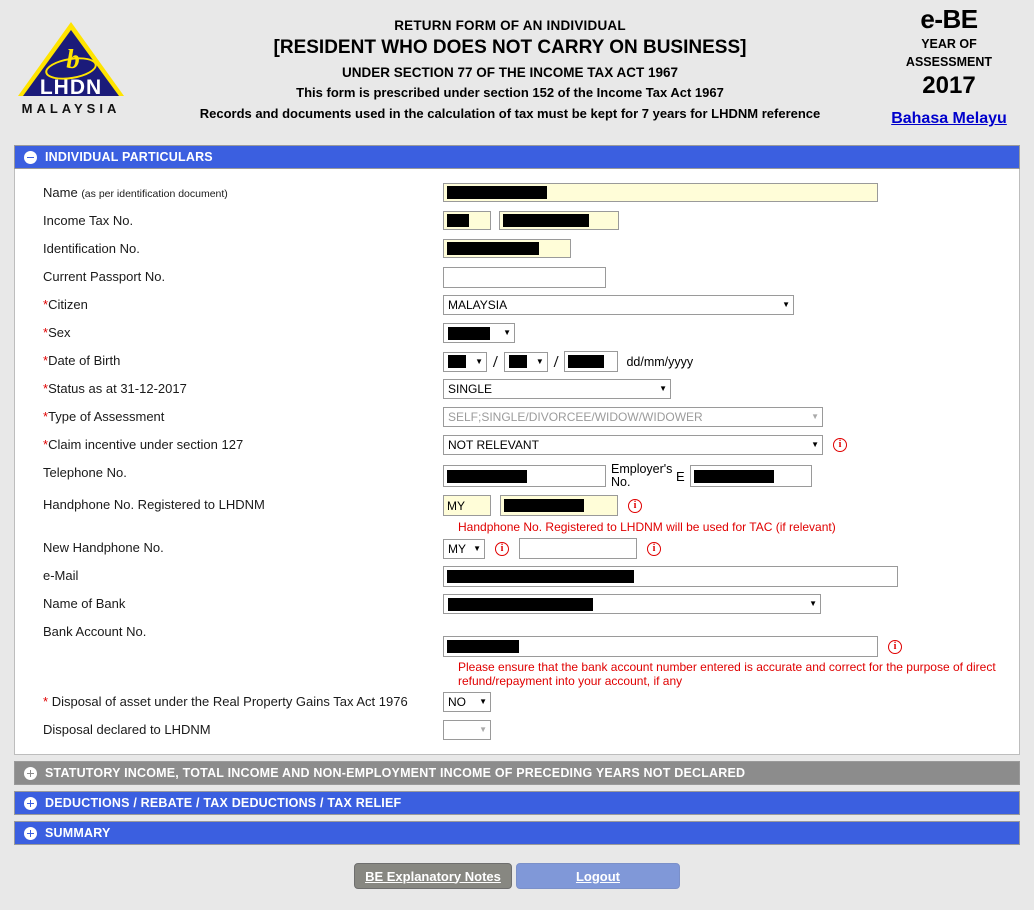 The width and height of the screenshot is (1034, 910). Describe the element at coordinates (524, 277) in the screenshot. I see `current-passport-no-input` at that location.